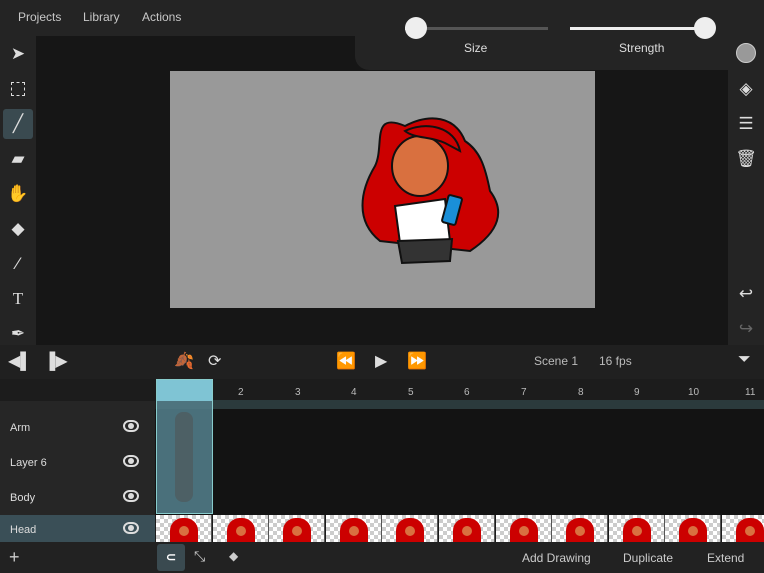 The height and width of the screenshot is (573, 764). I want to click on right-toolbar: ◈ ☰ 🗑 ↩ ↪, so click(746, 190).